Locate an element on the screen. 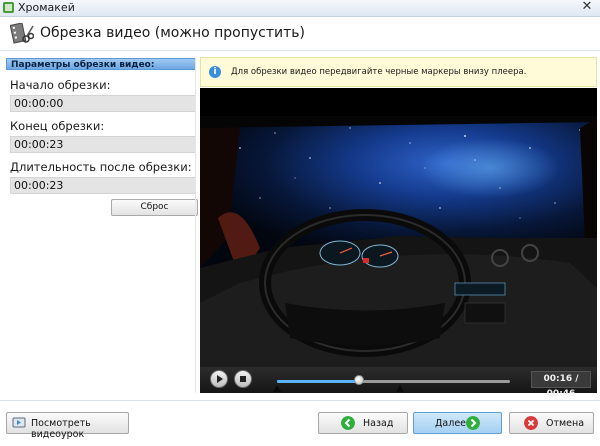  cancel-button: Отмена is located at coordinates (551, 423).